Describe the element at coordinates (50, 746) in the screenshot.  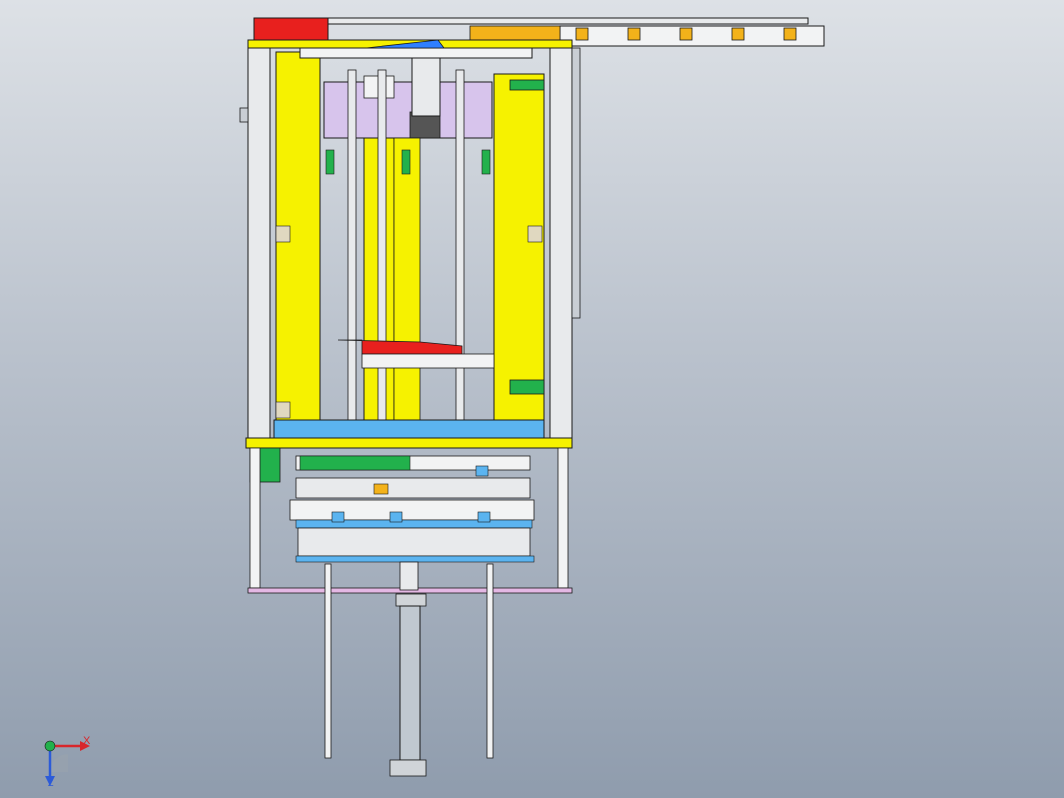
I see `y-axis-dot` at that location.